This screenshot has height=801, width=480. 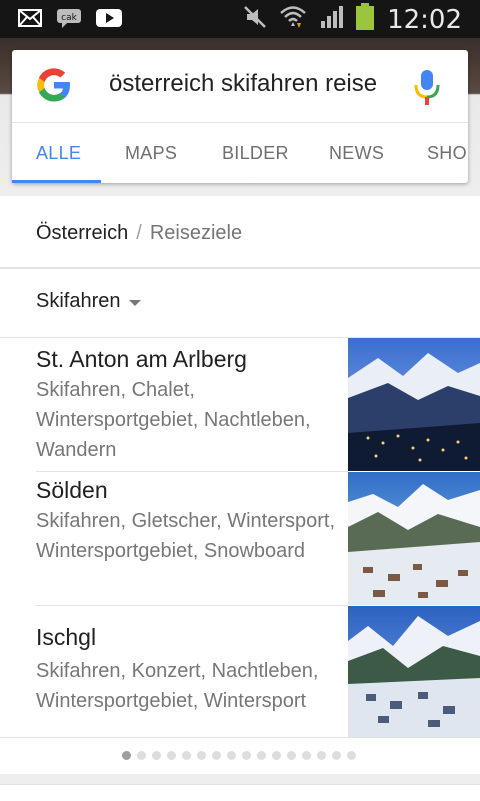 I want to click on active-tab-indicator, so click(x=56, y=181).